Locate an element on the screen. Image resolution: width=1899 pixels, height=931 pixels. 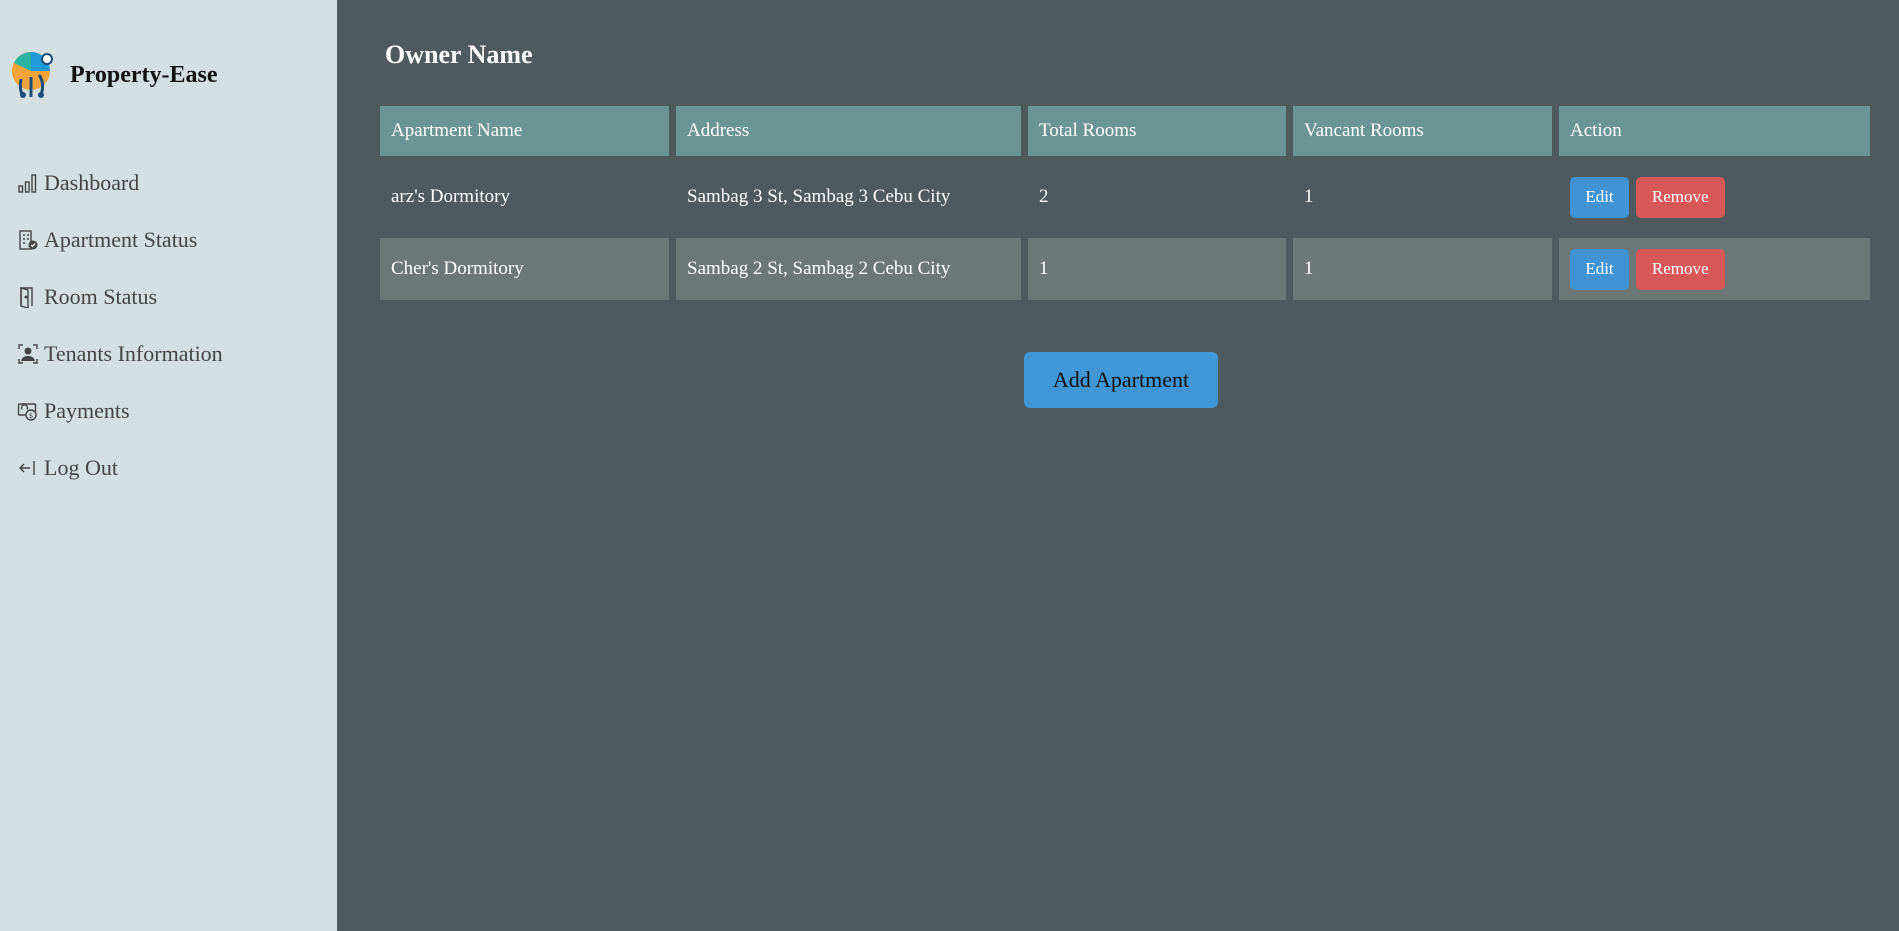
sidebar-item-apartment-status: Apartment Status is located at coordinates (119, 239).